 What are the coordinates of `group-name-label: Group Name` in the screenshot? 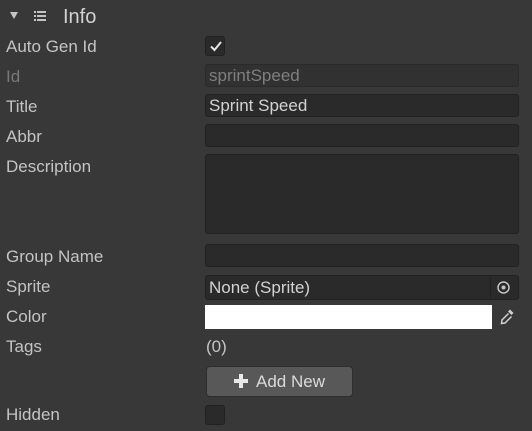 It's located at (55, 256).